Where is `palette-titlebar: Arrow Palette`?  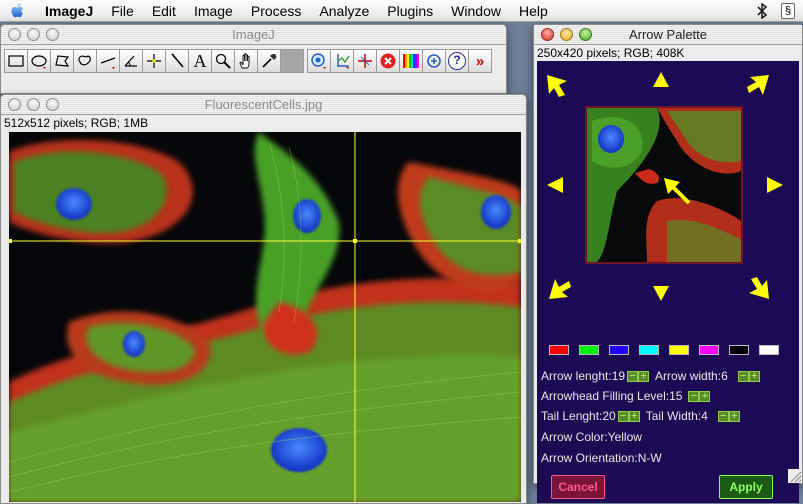 palette-titlebar: Arrow Palette is located at coordinates (668, 35).